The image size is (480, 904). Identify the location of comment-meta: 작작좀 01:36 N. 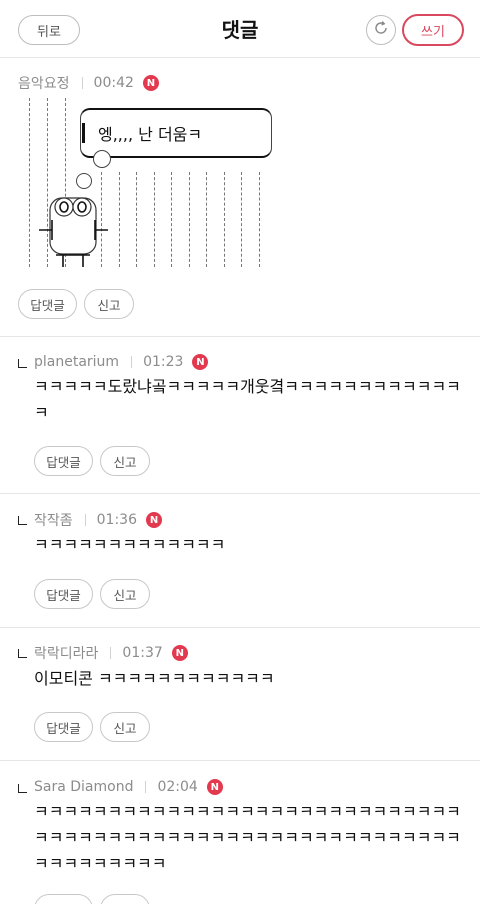
(98, 520).